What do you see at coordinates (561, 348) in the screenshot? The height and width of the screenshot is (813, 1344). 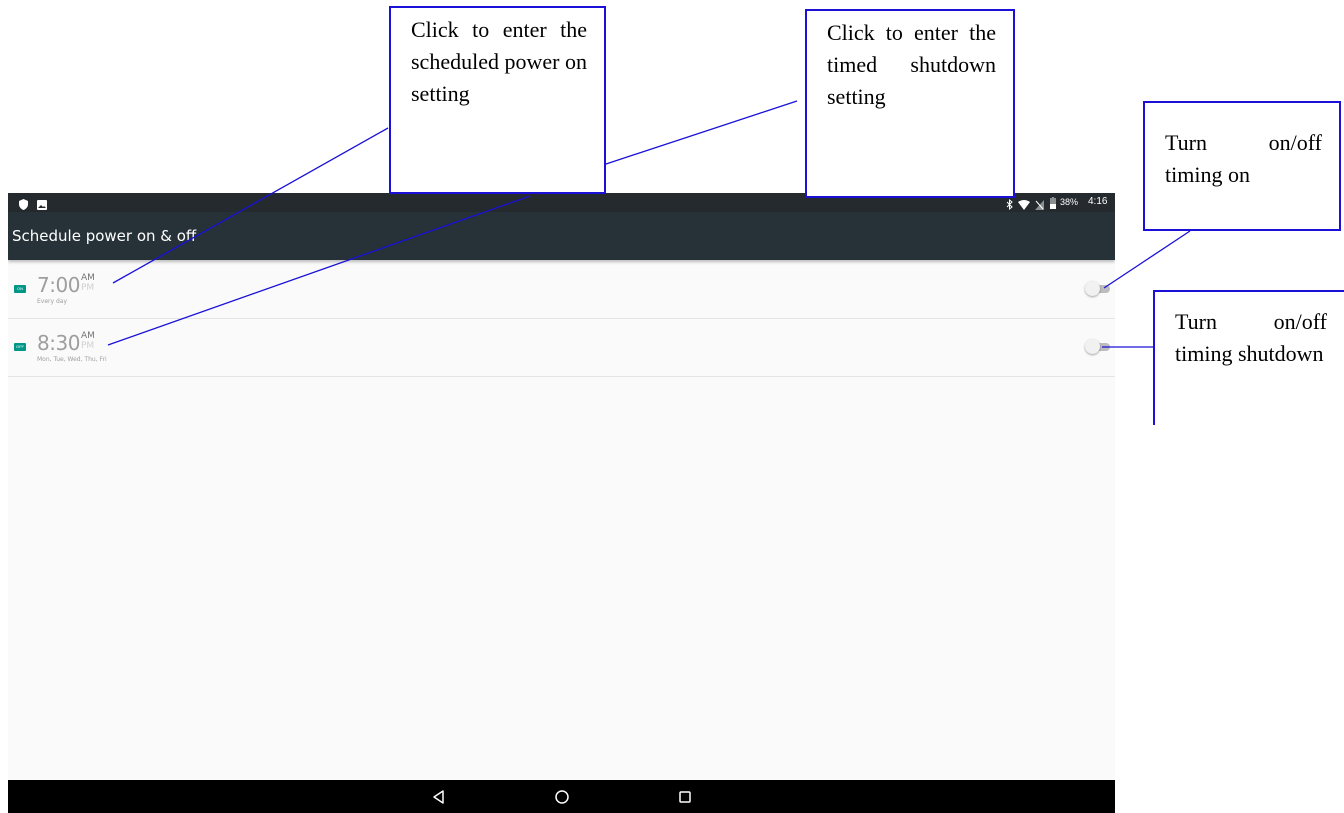 I see `schedule-row-shutdown: OFF 8:30 AM PM Mon, Tue, Wed, Thu, Fri` at bounding box center [561, 348].